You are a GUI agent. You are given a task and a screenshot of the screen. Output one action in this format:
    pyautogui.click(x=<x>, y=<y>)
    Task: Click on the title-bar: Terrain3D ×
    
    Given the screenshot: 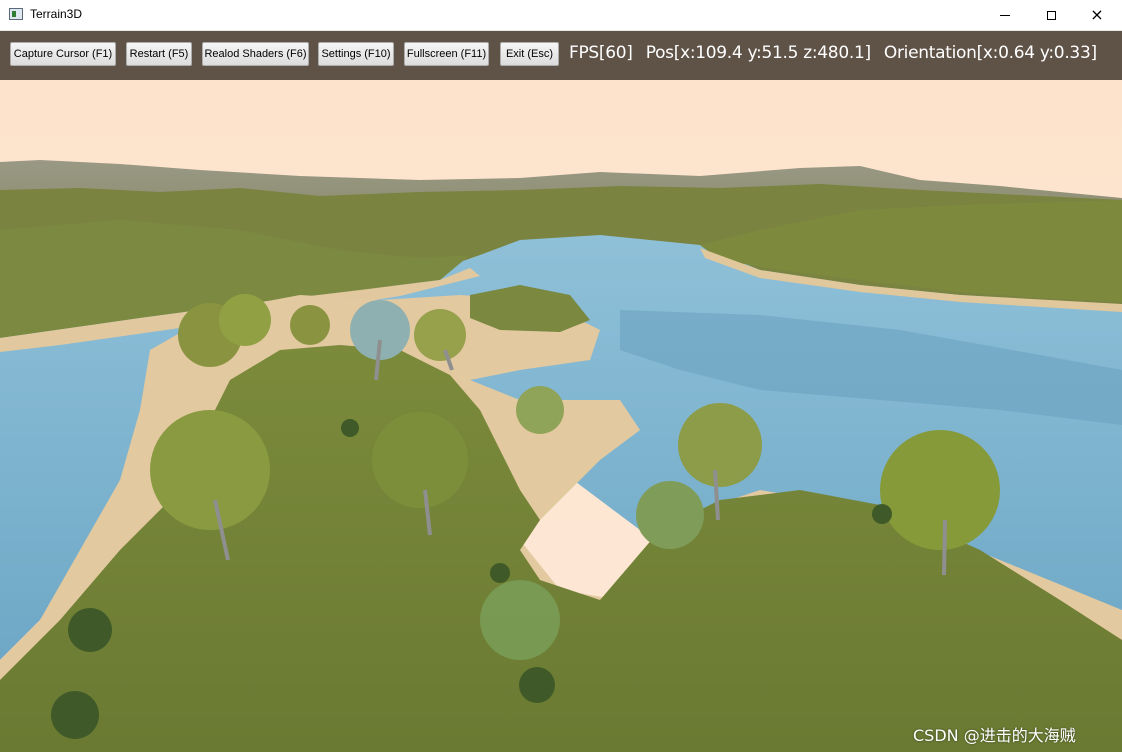 What is the action you would take?
    pyautogui.click(x=561, y=15)
    